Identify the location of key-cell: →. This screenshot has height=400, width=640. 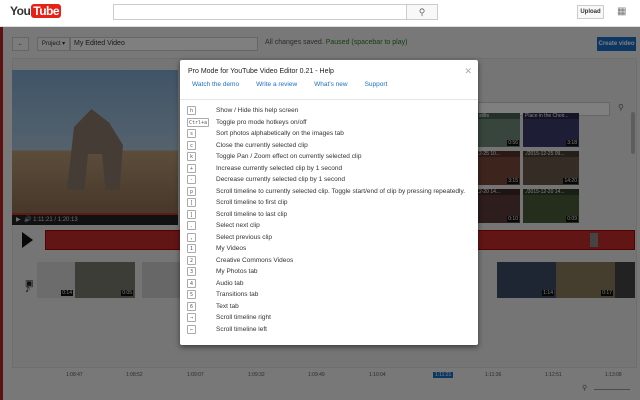
(201, 318).